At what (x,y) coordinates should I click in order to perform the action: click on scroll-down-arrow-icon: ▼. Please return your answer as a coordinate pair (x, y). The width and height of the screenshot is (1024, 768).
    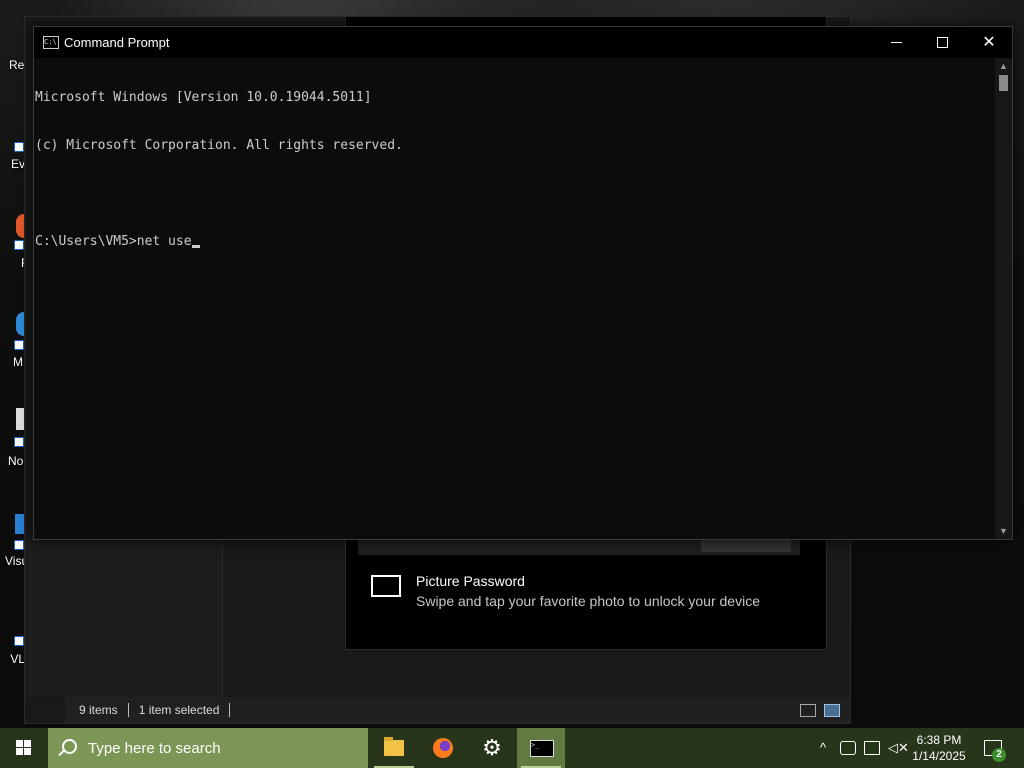
    Looking at the image, I should click on (1003, 531).